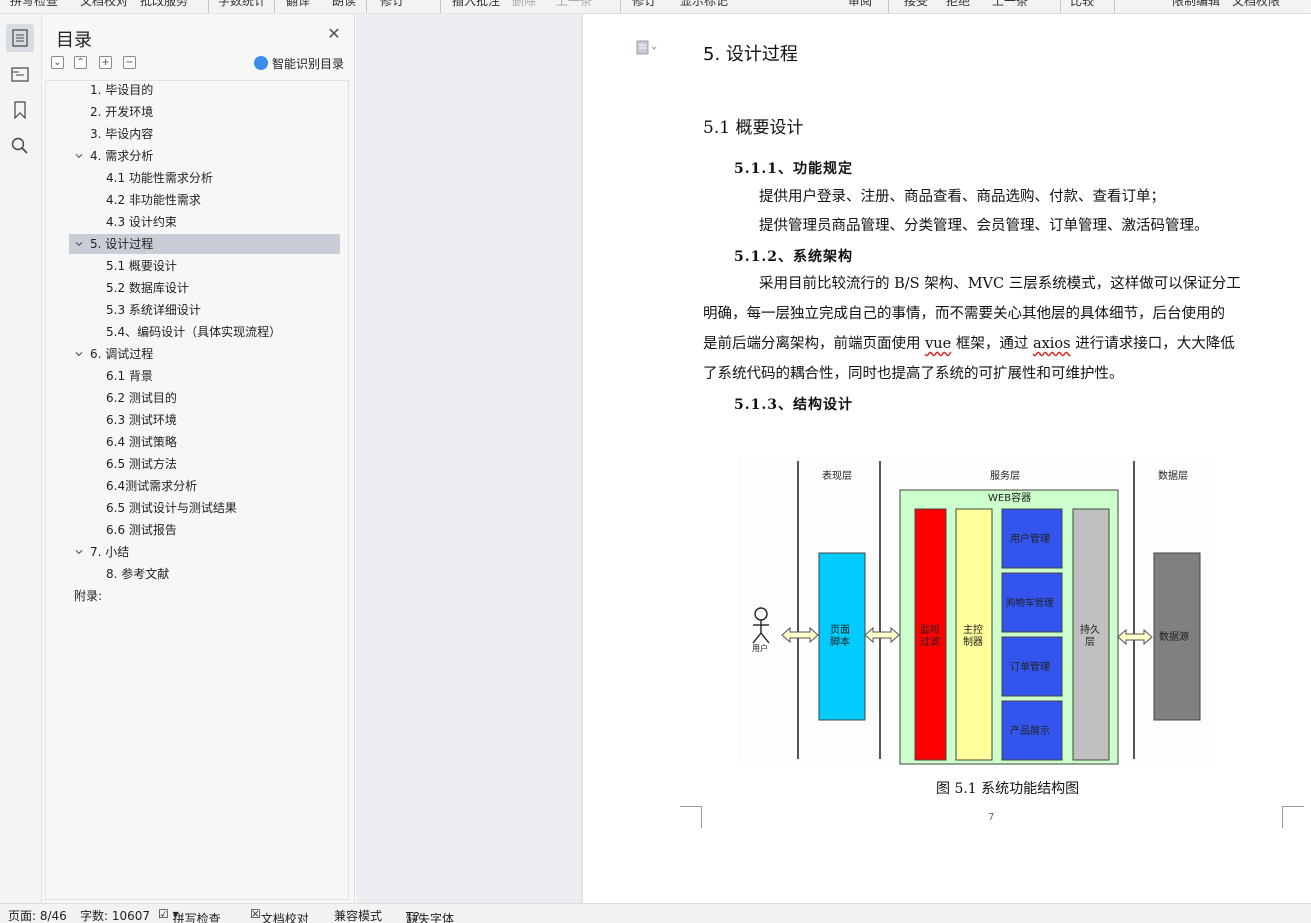 The height and width of the screenshot is (923, 1311). What do you see at coordinates (129, 62) in the screenshot?
I see `remove-heading-icon: −` at bounding box center [129, 62].